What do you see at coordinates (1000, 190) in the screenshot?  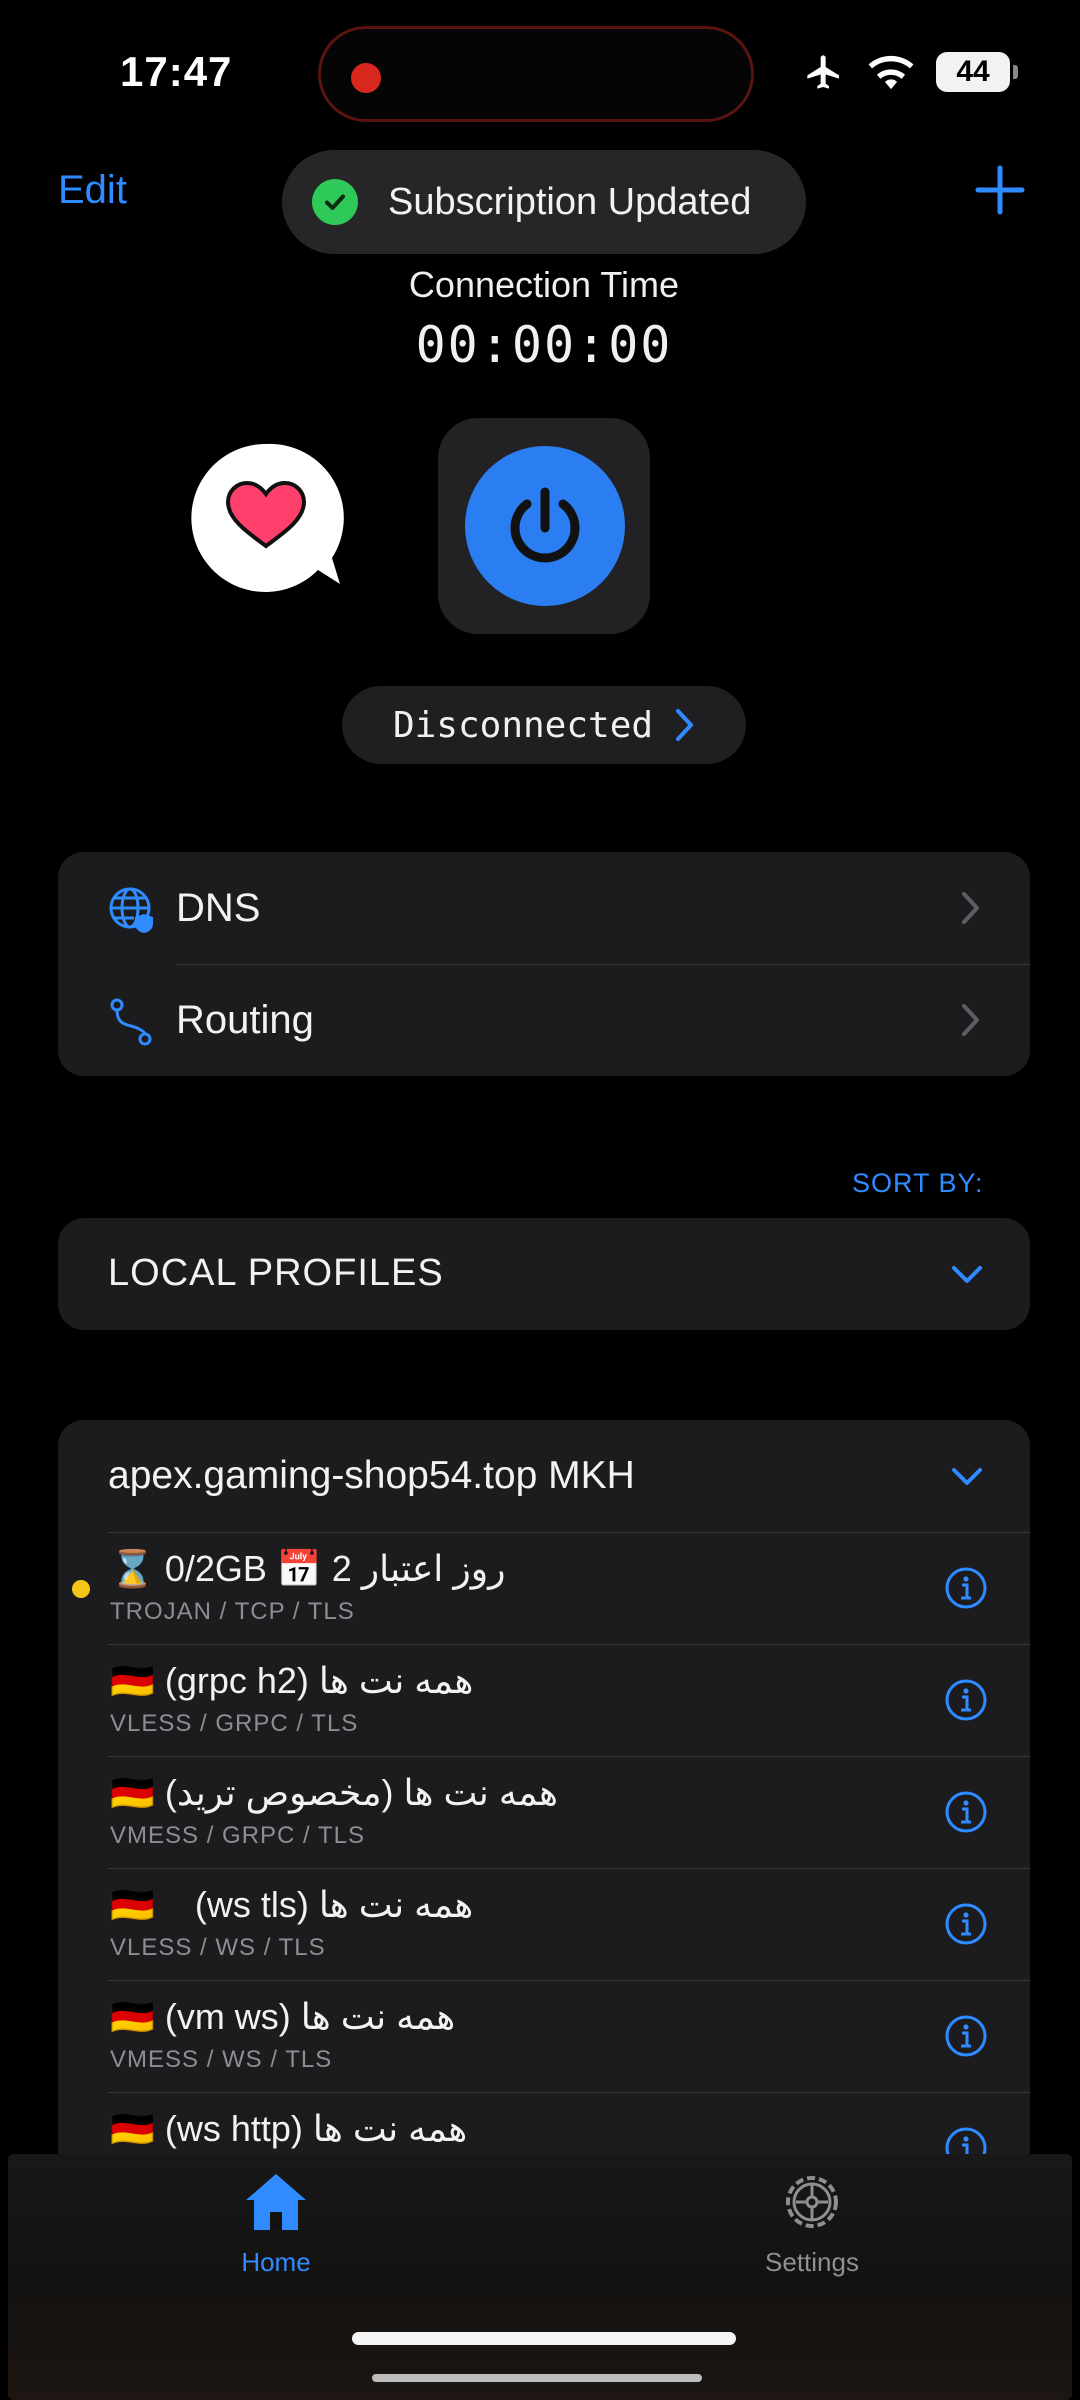 I see `plus-icon` at bounding box center [1000, 190].